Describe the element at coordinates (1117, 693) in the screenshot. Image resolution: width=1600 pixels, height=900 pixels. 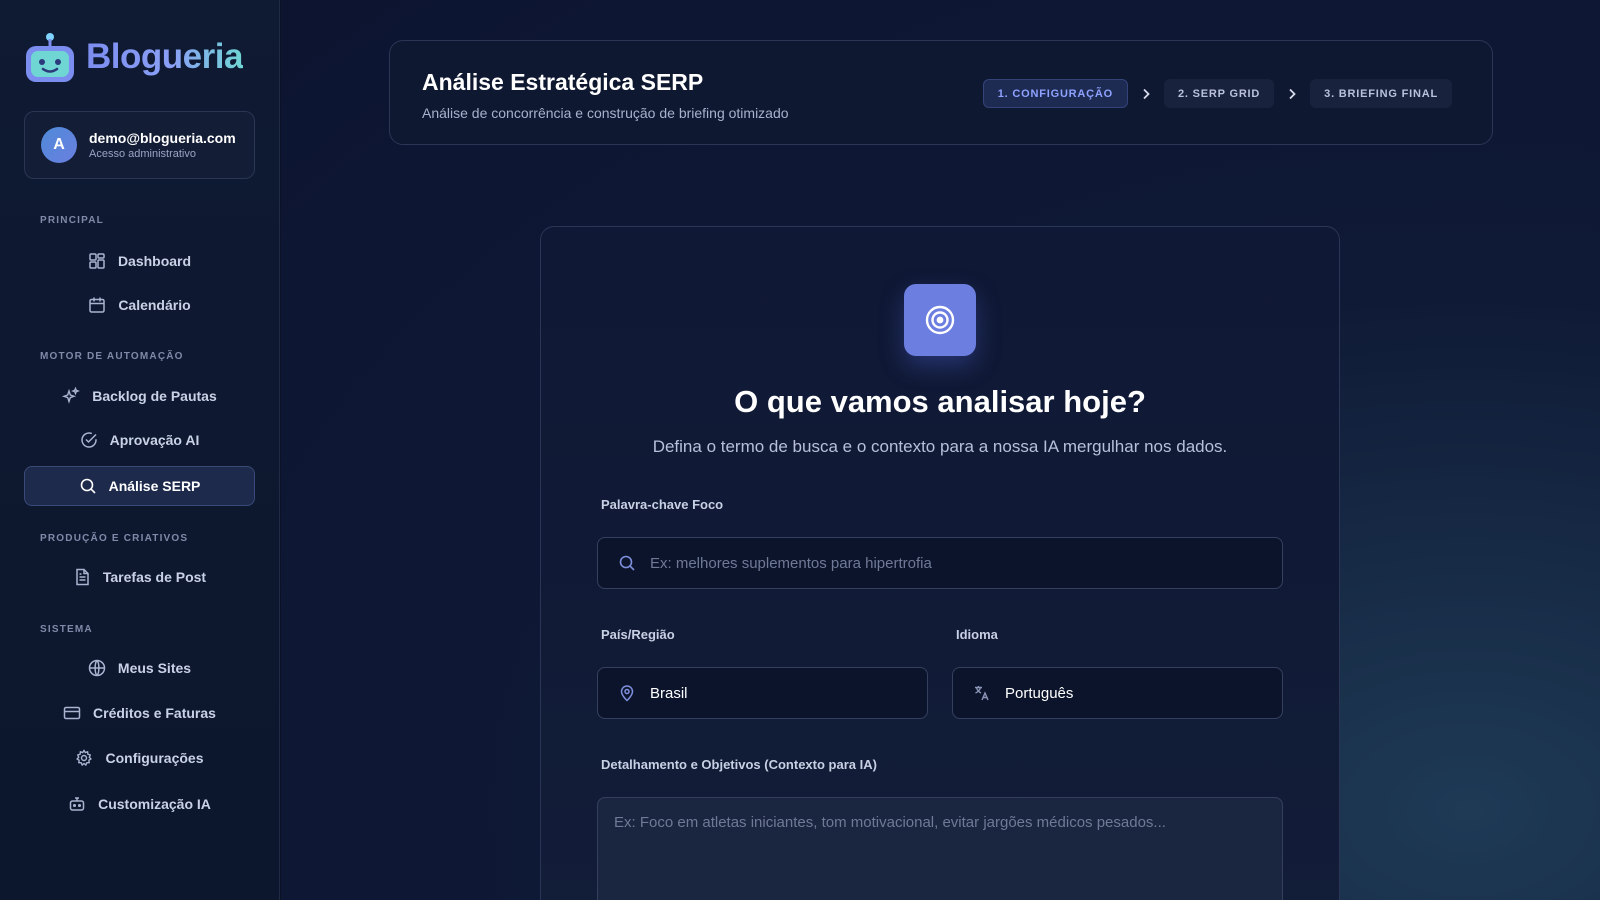
I see `language-select: Português` at that location.